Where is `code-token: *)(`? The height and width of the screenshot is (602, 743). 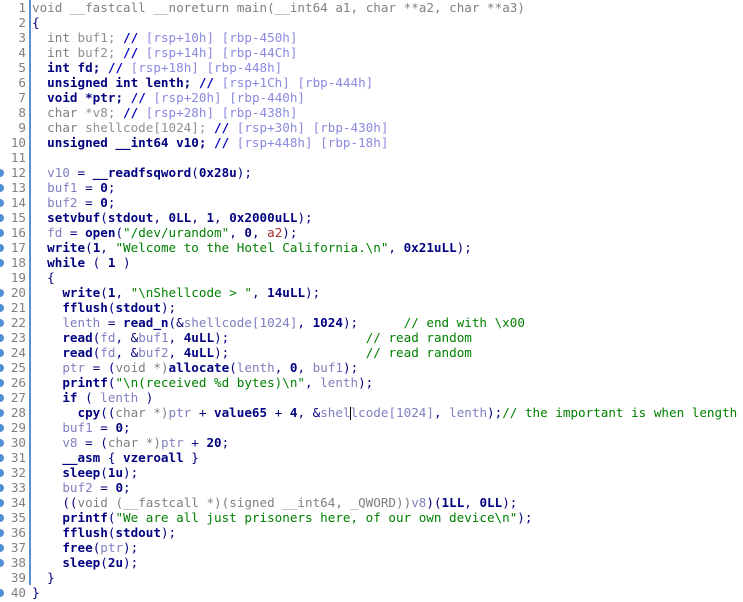 code-token: *)( is located at coordinates (217, 502).